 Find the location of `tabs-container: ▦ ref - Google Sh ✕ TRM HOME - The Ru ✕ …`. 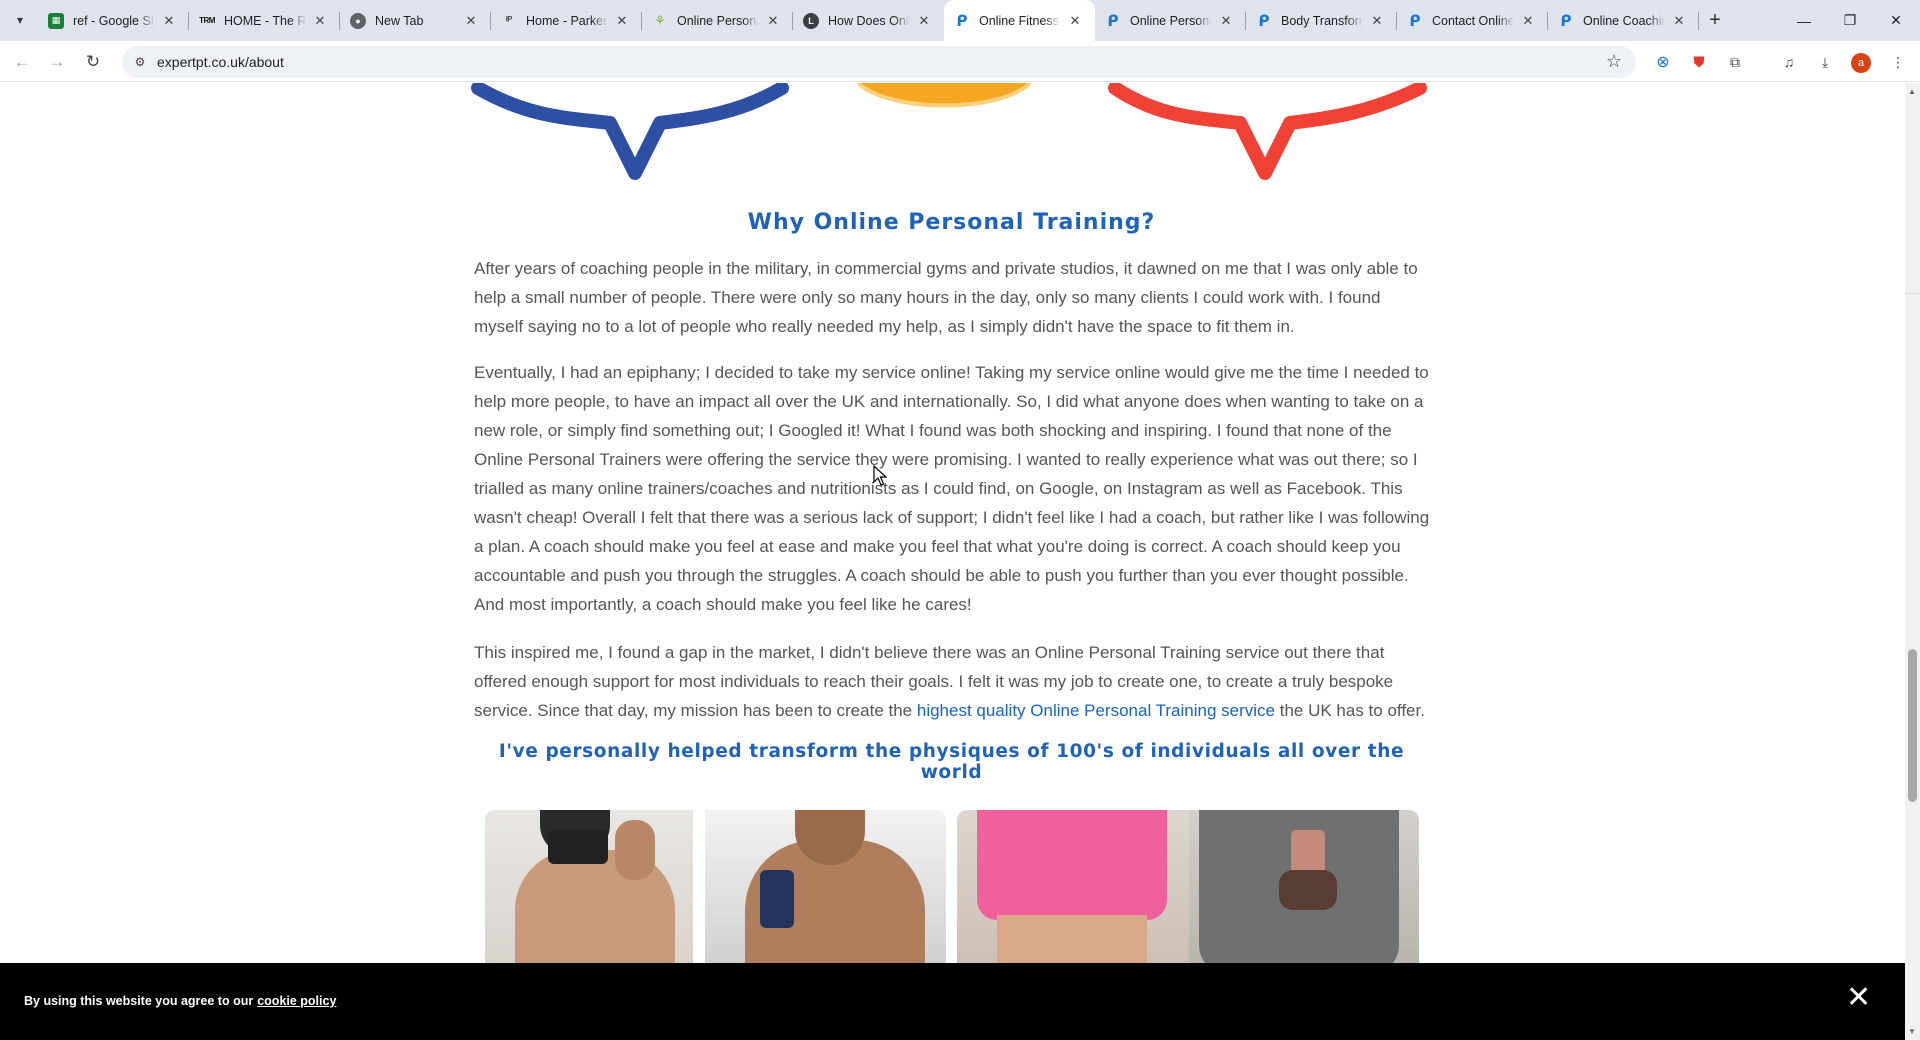

tabs-container: ▦ ref - Google Sh ✕ TRM HOME - The Ru ✕ … is located at coordinates (868, 20).